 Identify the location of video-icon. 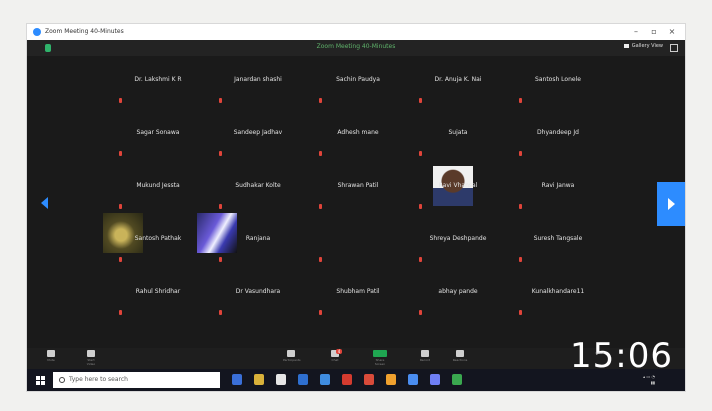
(91, 353).